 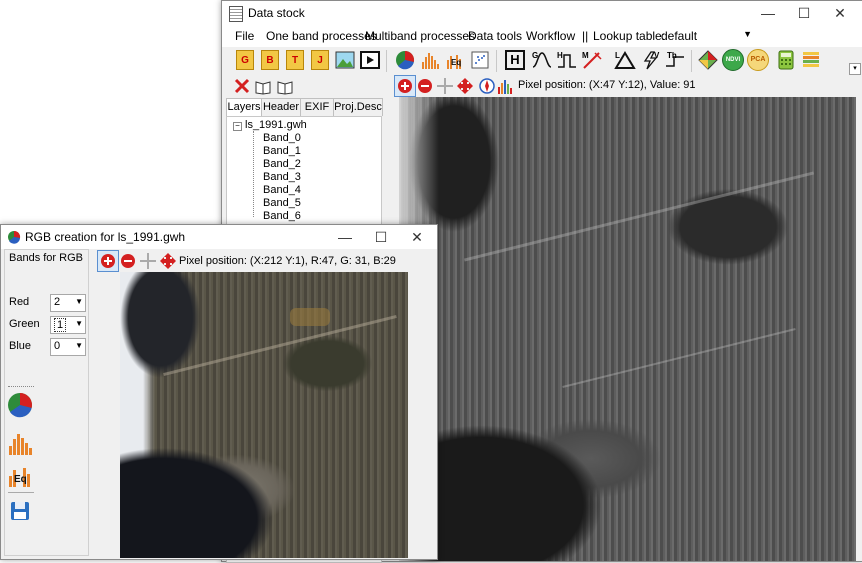 What do you see at coordinates (282, 151) in the screenshot?
I see `tree-band-item: Band_1` at bounding box center [282, 151].